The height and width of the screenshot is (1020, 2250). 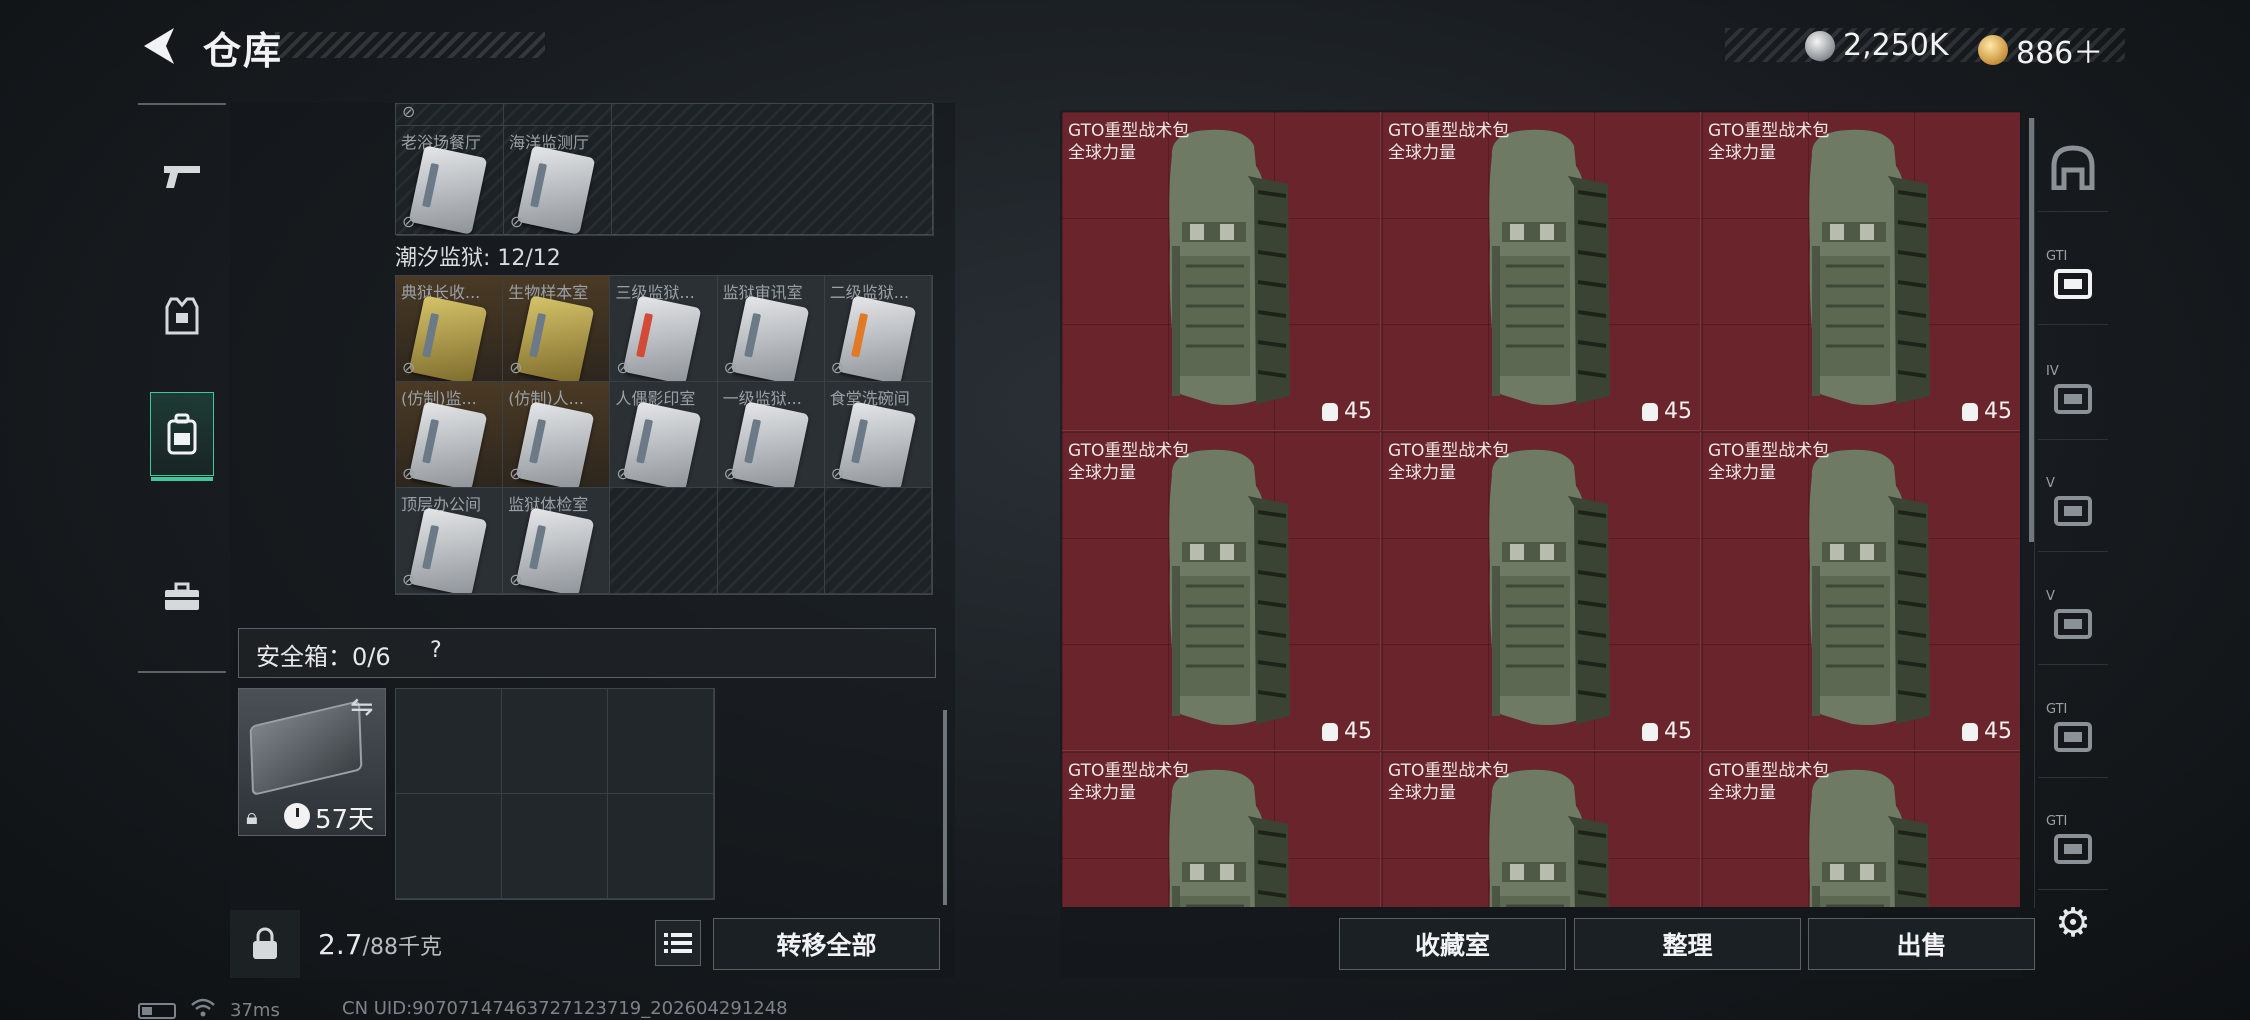 I want to click on silver-coin-icon, so click(x=1820, y=45).